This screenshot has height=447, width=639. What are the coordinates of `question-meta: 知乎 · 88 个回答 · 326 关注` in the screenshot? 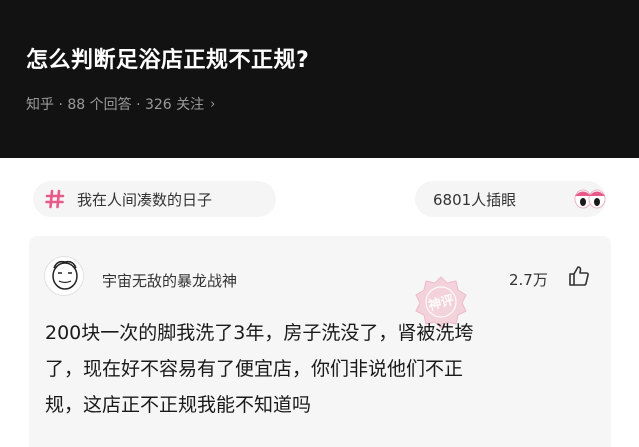 It's located at (115, 105).